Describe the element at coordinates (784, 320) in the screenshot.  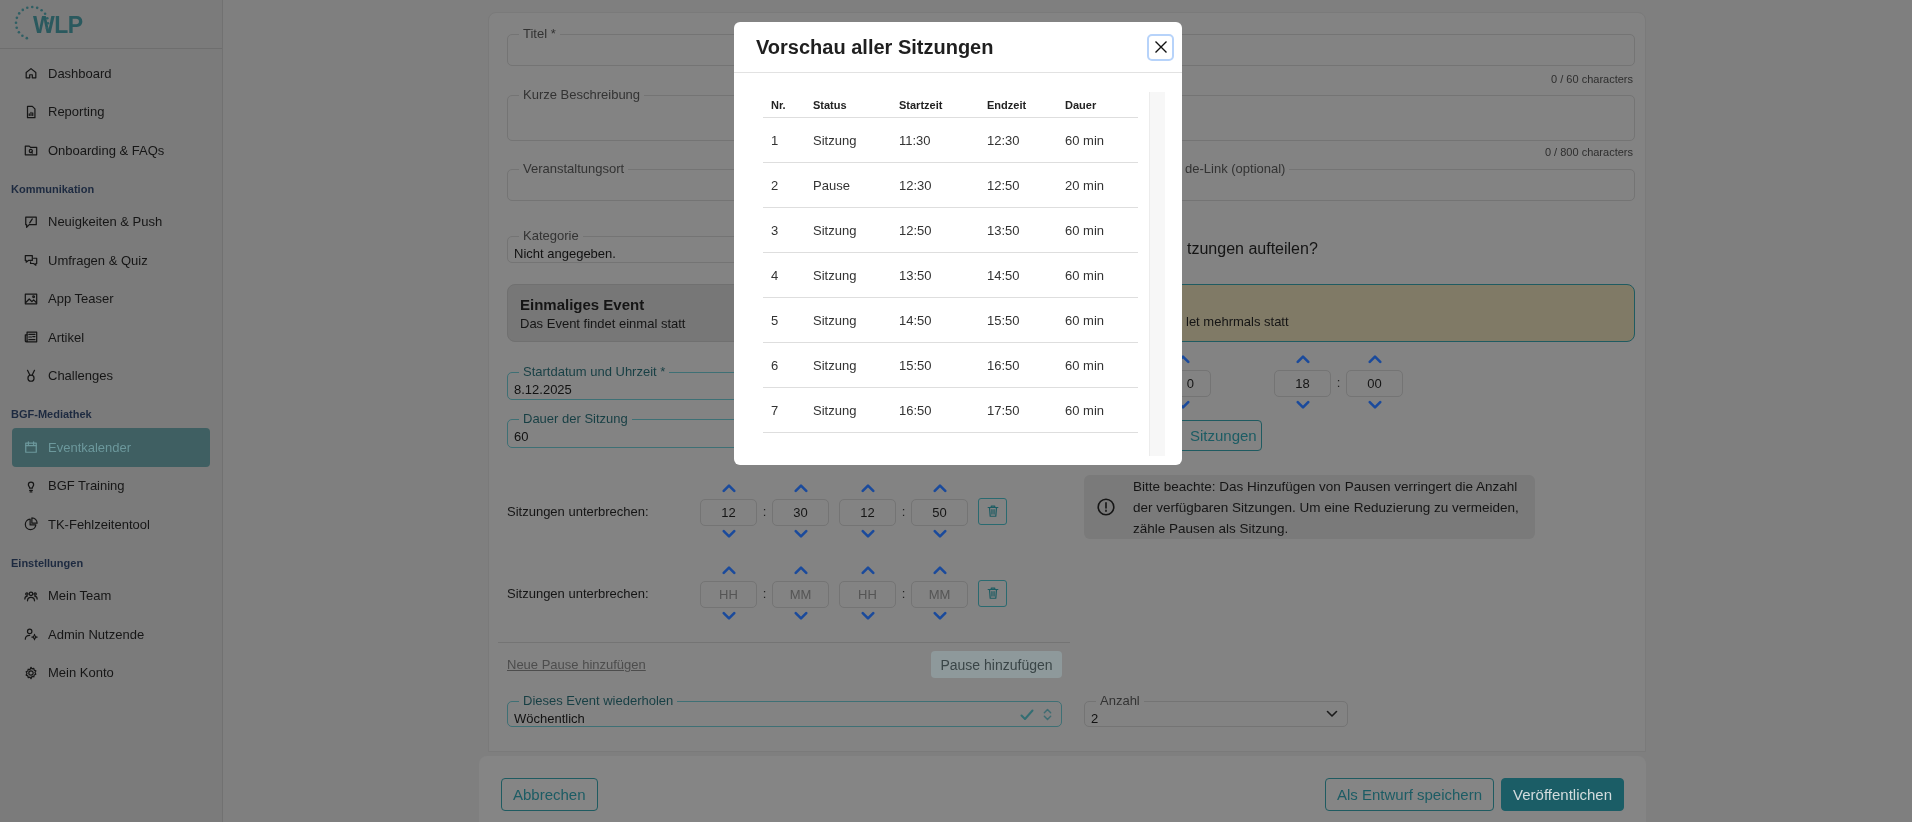
I see `table-cell: 5` at that location.